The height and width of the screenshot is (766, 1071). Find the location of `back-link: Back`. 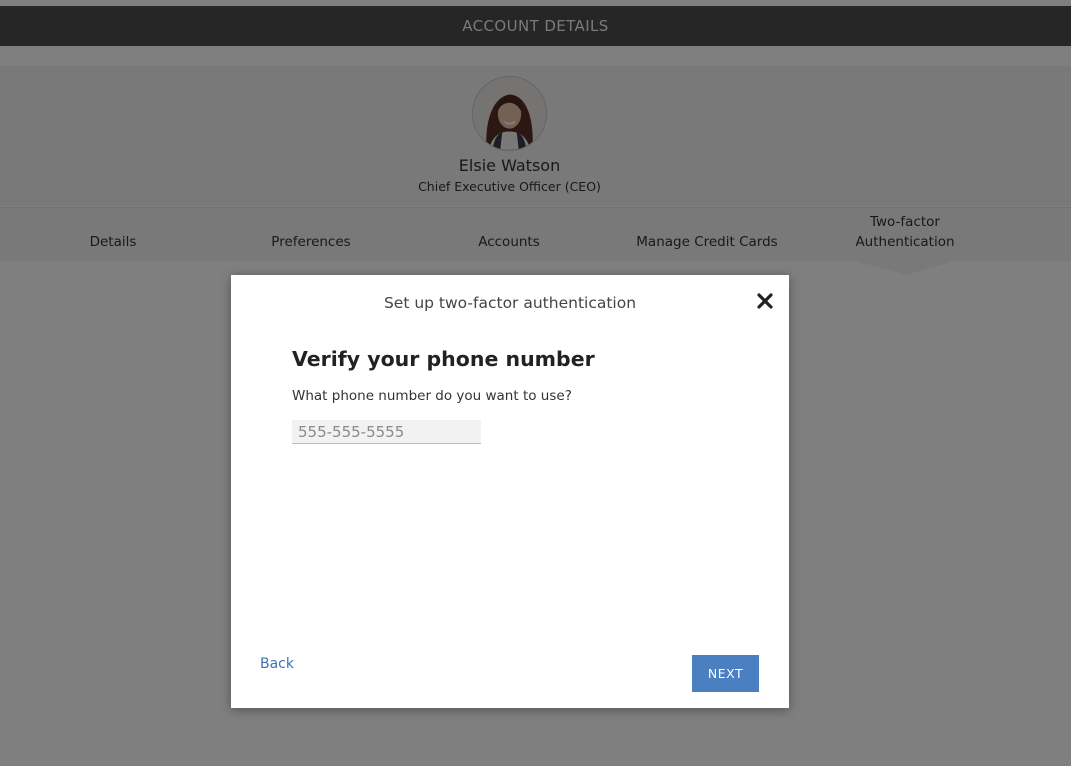

back-link: Back is located at coordinates (277, 664).